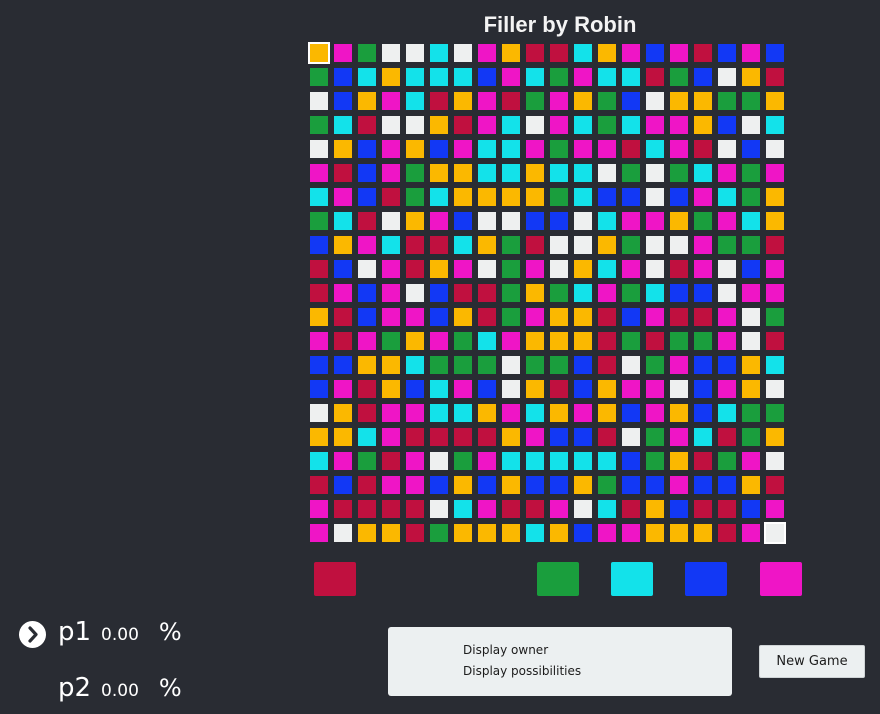  Describe the element at coordinates (781, 579) in the screenshot. I see `color-choice-magenta` at that location.